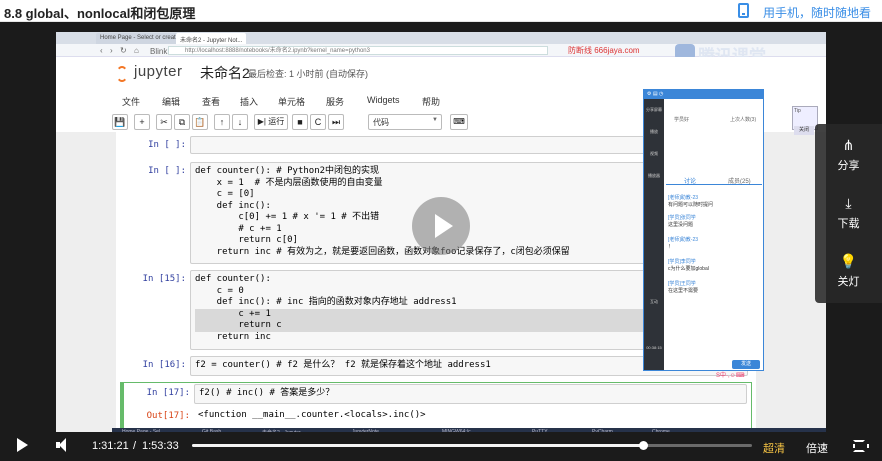 Image resolution: width=882 pixels, height=461 pixels. What do you see at coordinates (714, 364) in the screenshot?
I see `chat-input-area: 发送` at bounding box center [714, 364].